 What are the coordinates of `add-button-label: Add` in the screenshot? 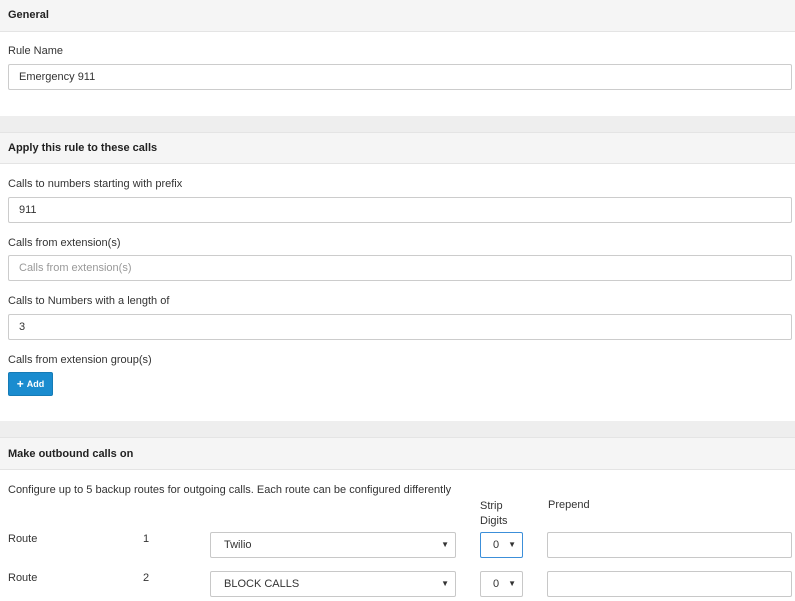 It's located at (35, 384).